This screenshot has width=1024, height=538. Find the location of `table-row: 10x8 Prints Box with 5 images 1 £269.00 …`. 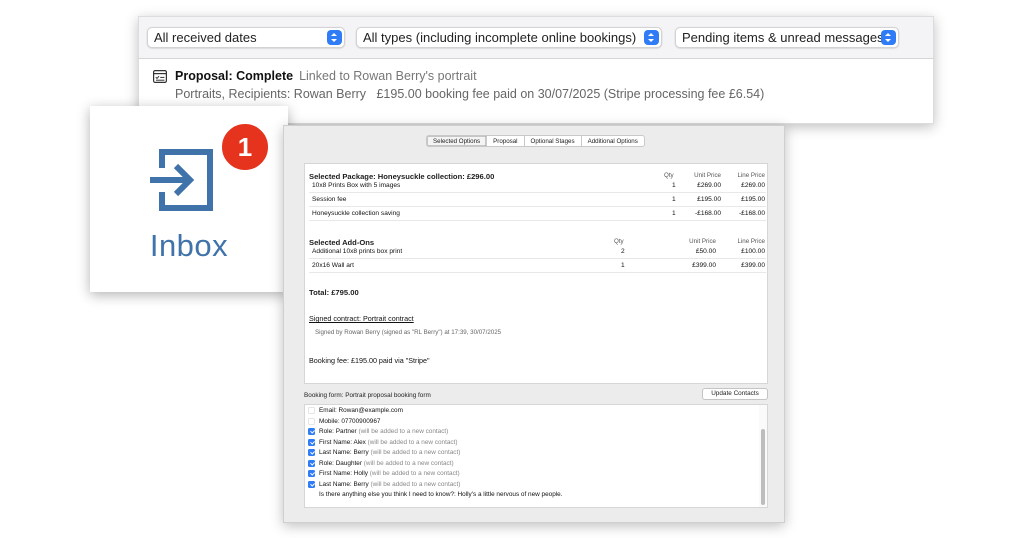

table-row: 10x8 Prints Box with 5 images 1 £269.00 … is located at coordinates (537, 186).